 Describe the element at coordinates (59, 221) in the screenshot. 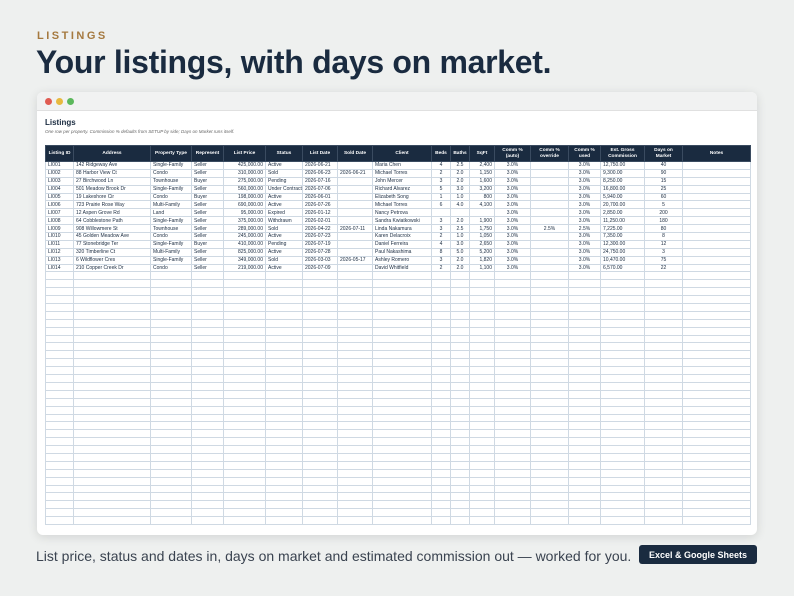

I see `table-cell: LI008` at that location.